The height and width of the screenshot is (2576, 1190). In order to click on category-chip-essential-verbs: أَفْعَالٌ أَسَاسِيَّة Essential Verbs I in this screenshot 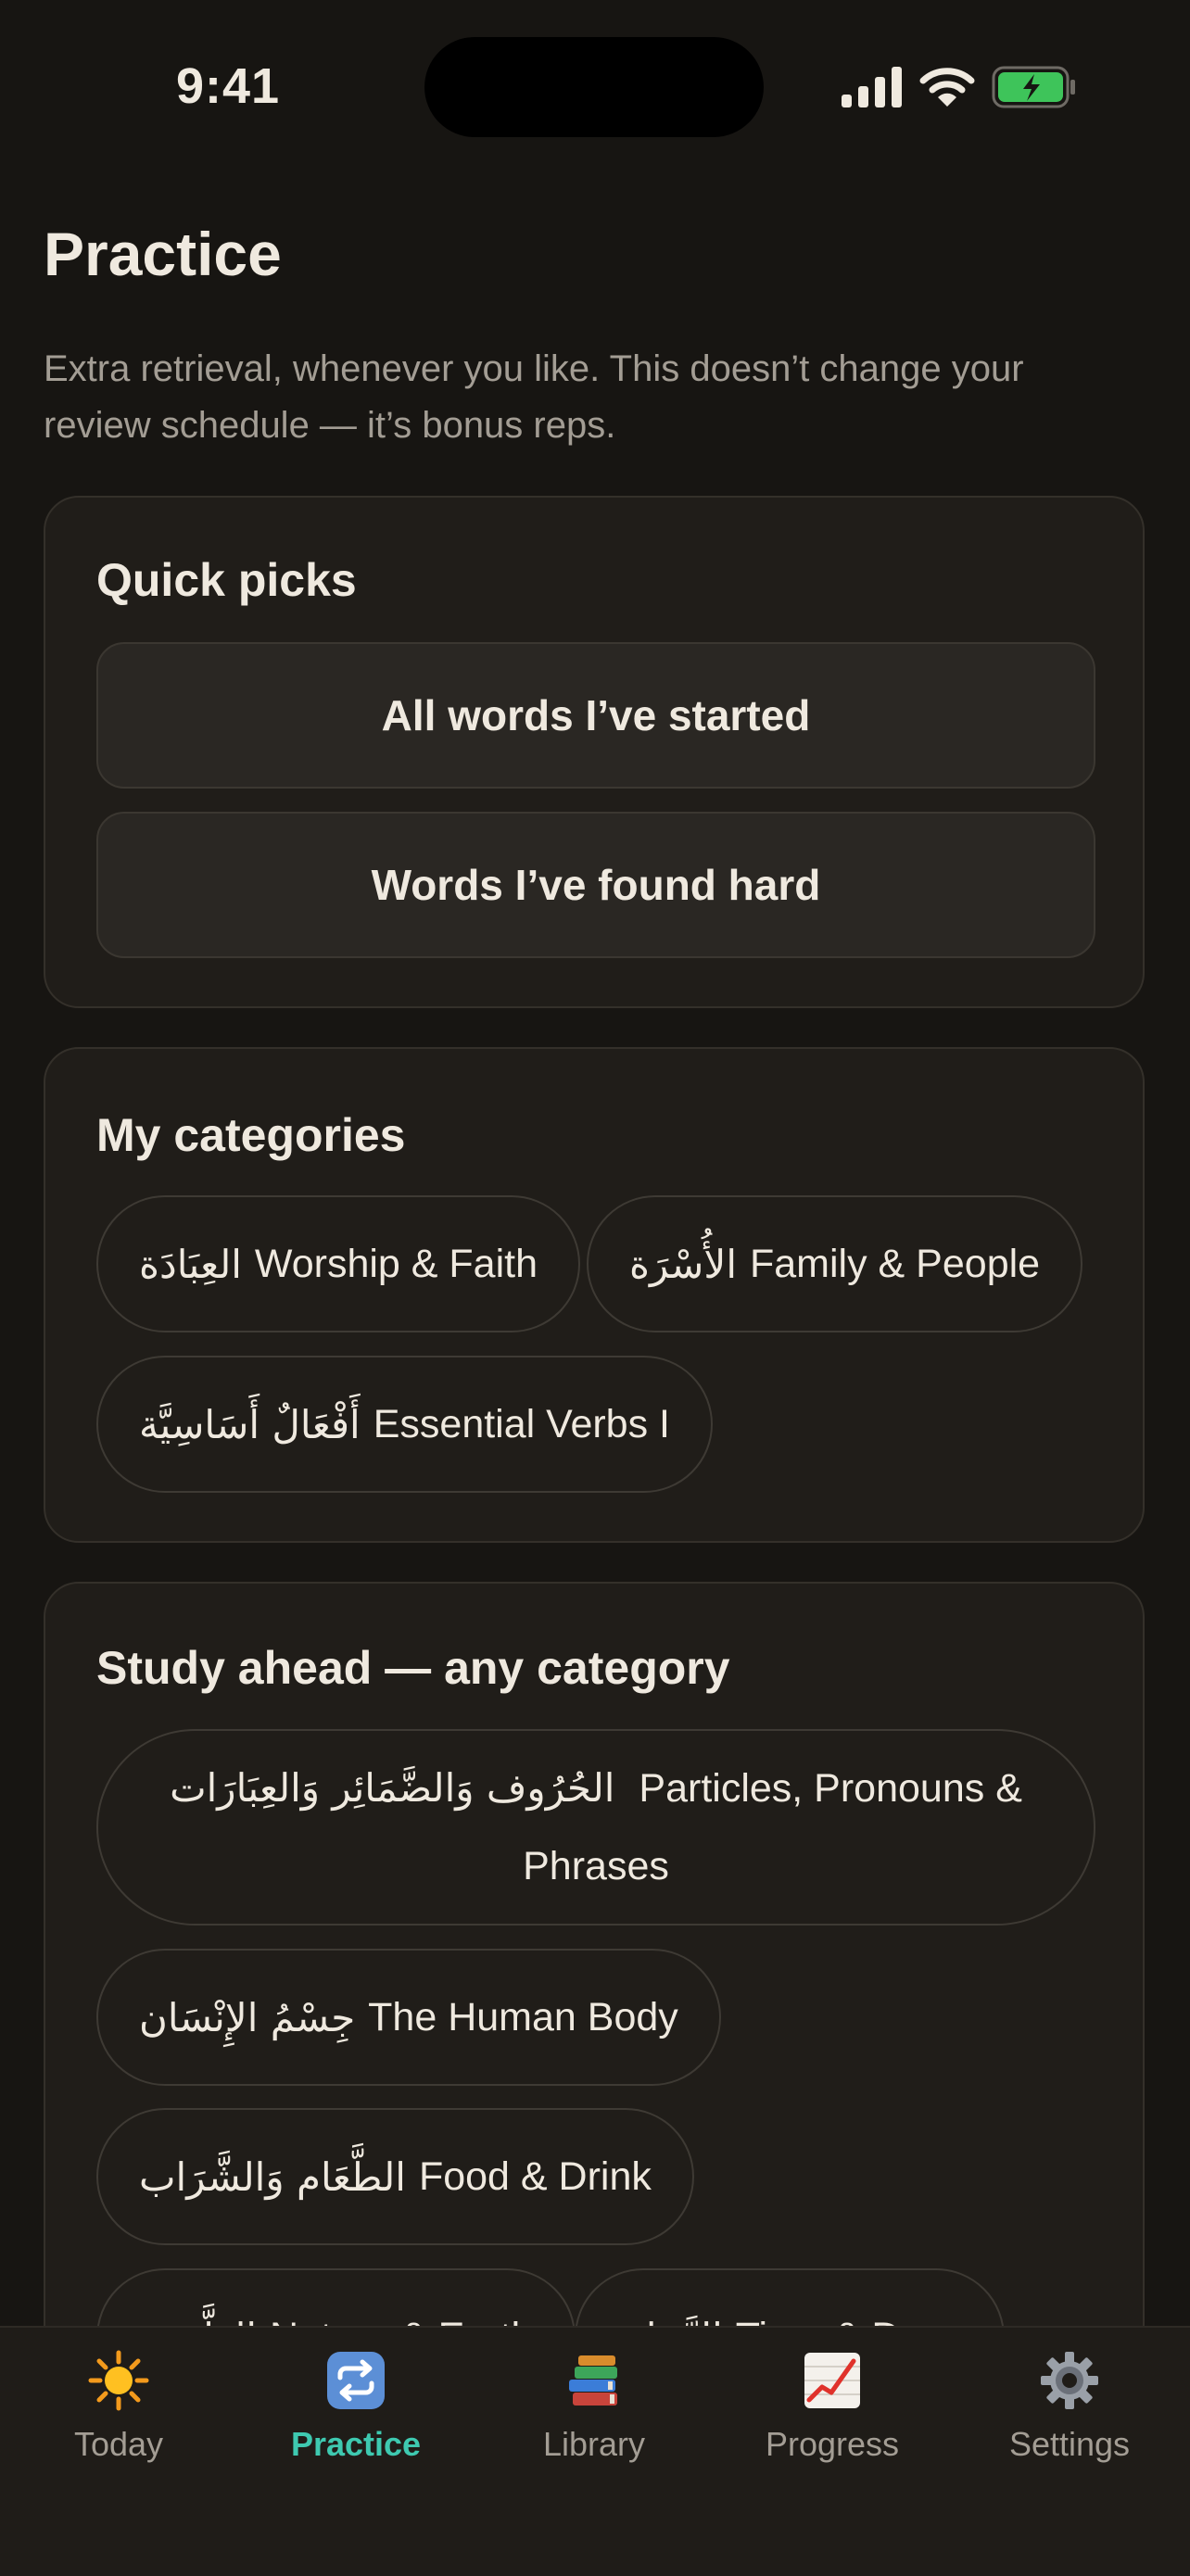, I will do `click(404, 1424)`.